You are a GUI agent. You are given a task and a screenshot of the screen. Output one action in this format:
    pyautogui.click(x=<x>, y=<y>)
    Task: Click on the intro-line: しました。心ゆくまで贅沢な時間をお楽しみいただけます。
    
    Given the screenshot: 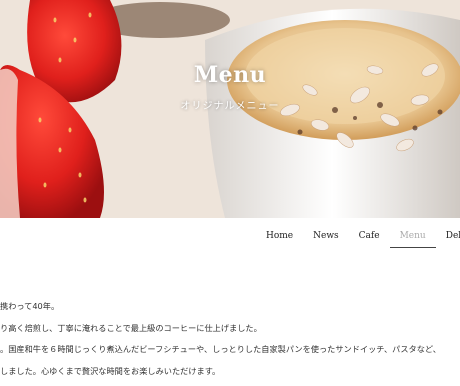 What is the action you would take?
    pyautogui.click(x=110, y=370)
    